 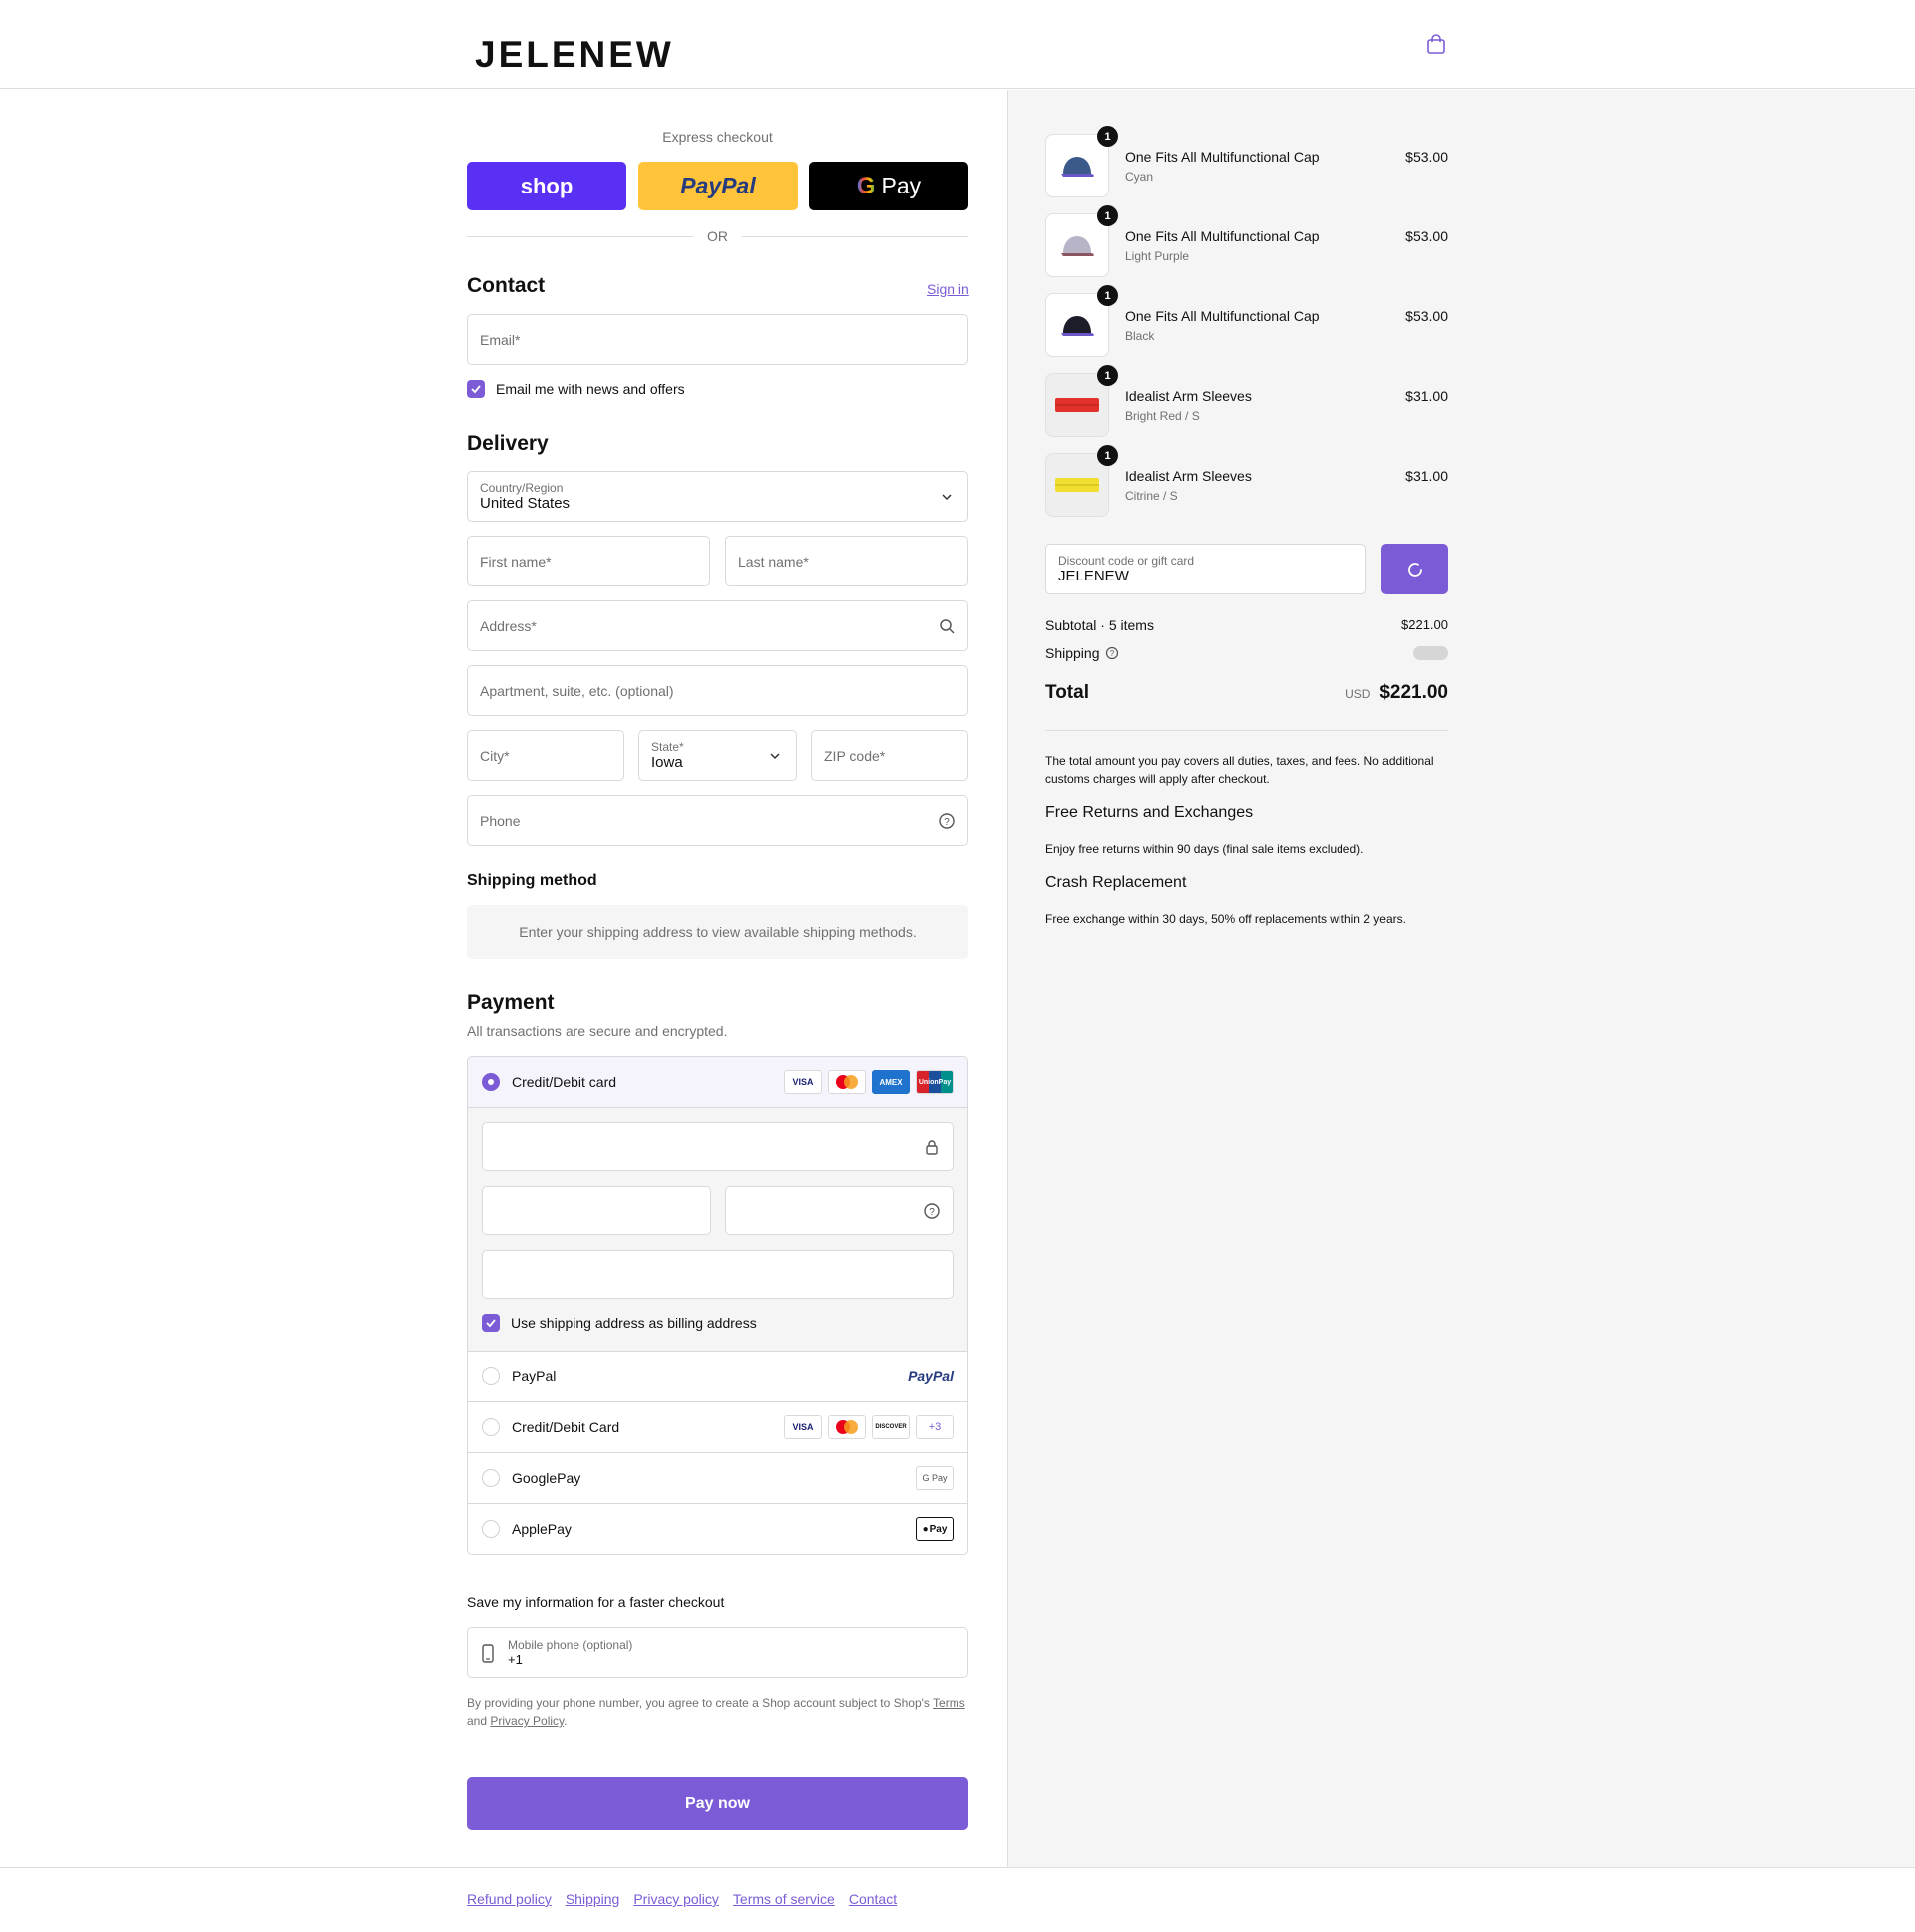 I want to click on radio-selected, so click(x=491, y=1082).